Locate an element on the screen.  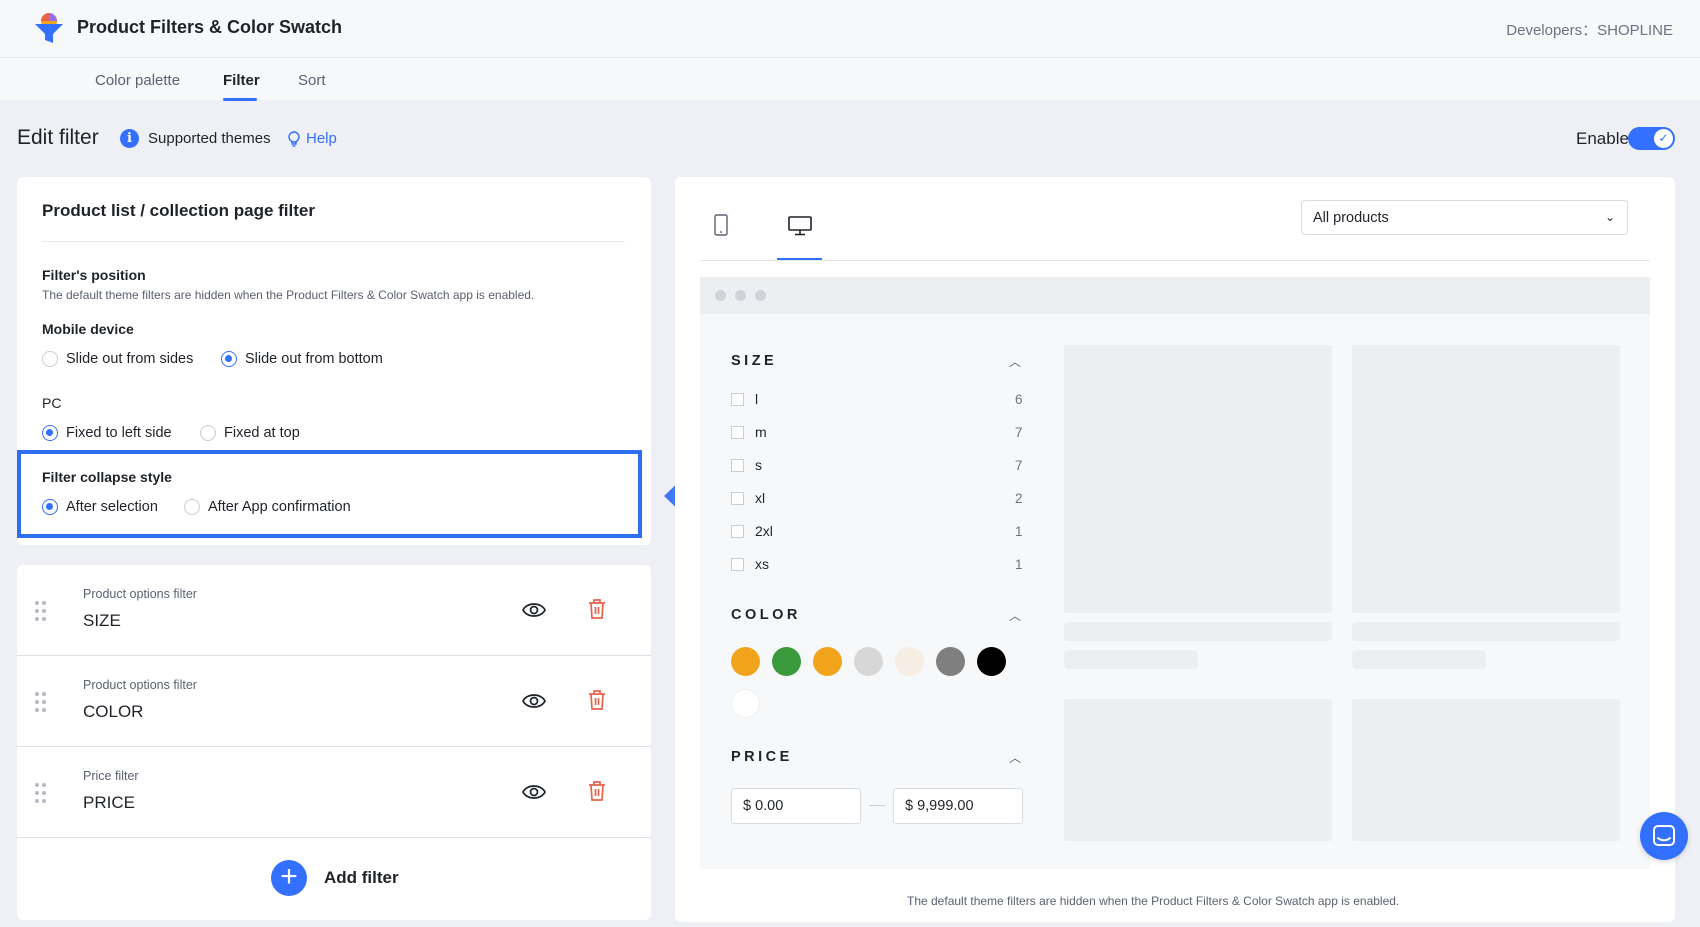
radio-slide-bottom: Slide out from bottom is located at coordinates (302, 359).